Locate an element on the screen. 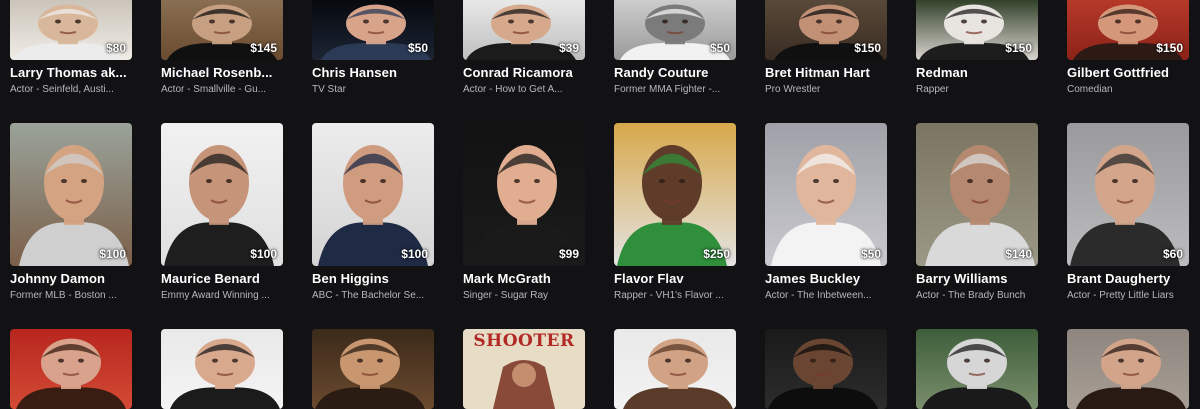 This screenshot has height=409, width=1200. celebrity-photo: $60 is located at coordinates (1128, 194).